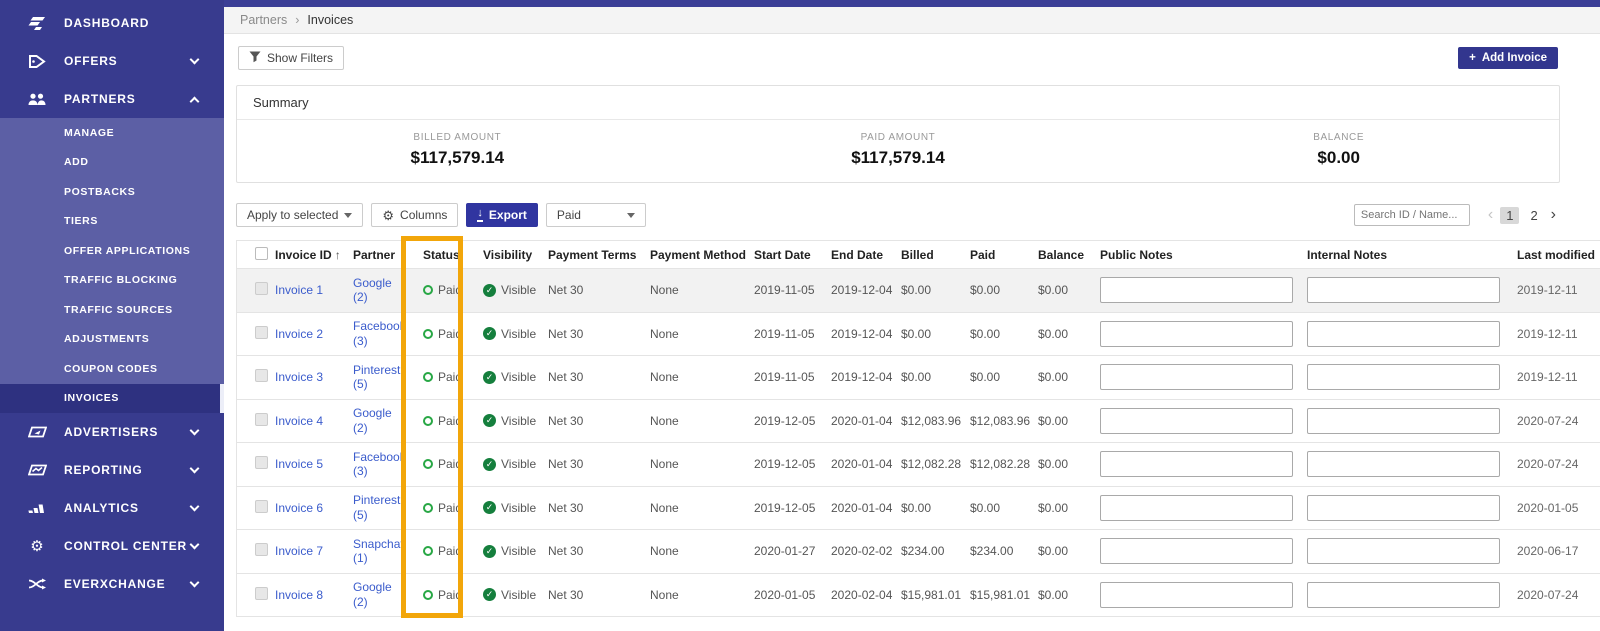 Image resolution: width=1600 pixels, height=631 pixels. I want to click on column-header-balance: Balance, so click(1069, 255).